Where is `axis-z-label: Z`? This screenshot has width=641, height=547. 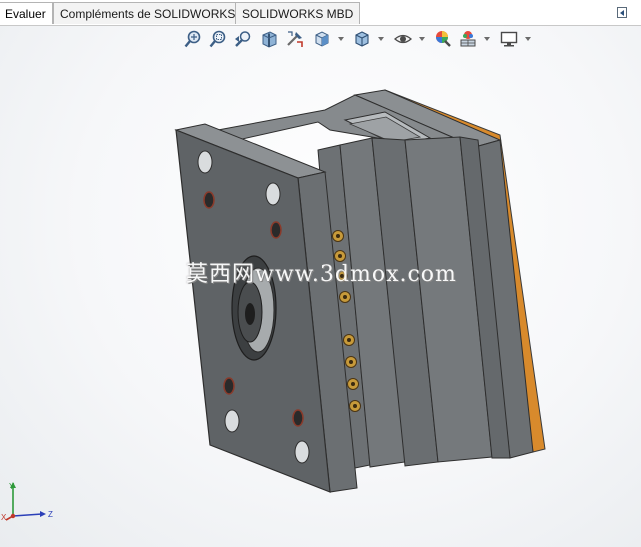 axis-z-label: Z is located at coordinates (50, 514).